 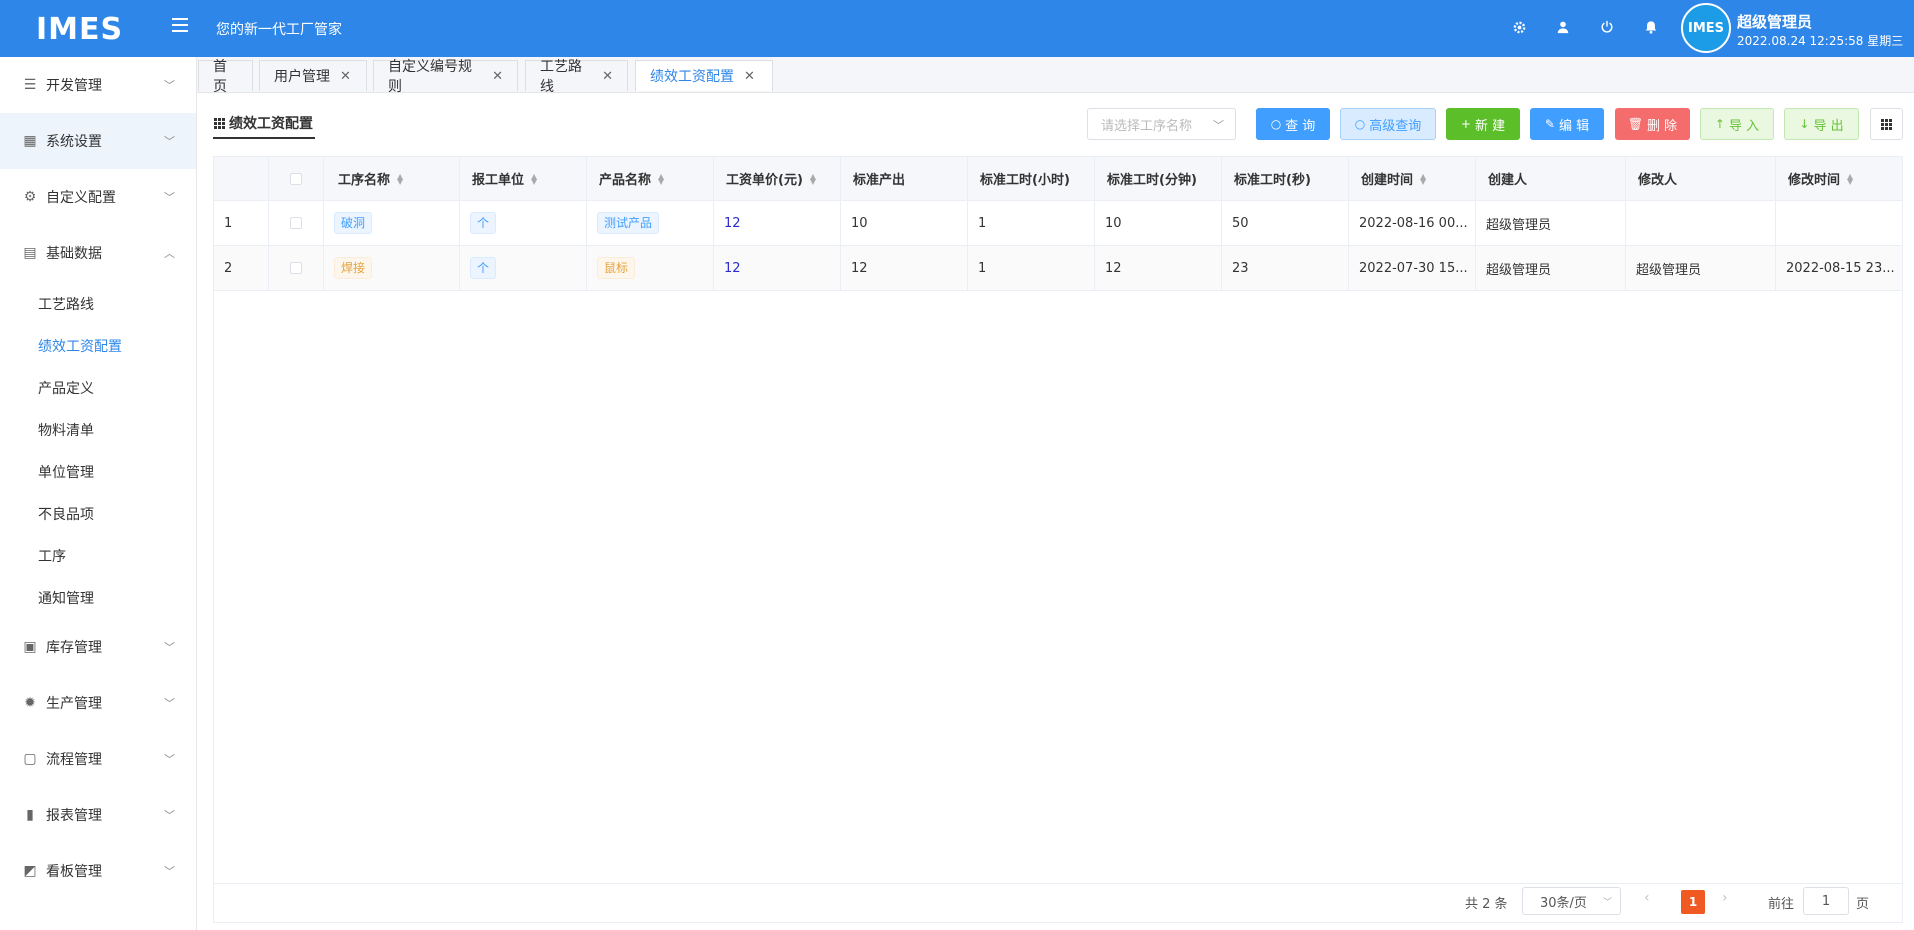 What do you see at coordinates (181, 25) in the screenshot?
I see `menu-toggle-icon` at bounding box center [181, 25].